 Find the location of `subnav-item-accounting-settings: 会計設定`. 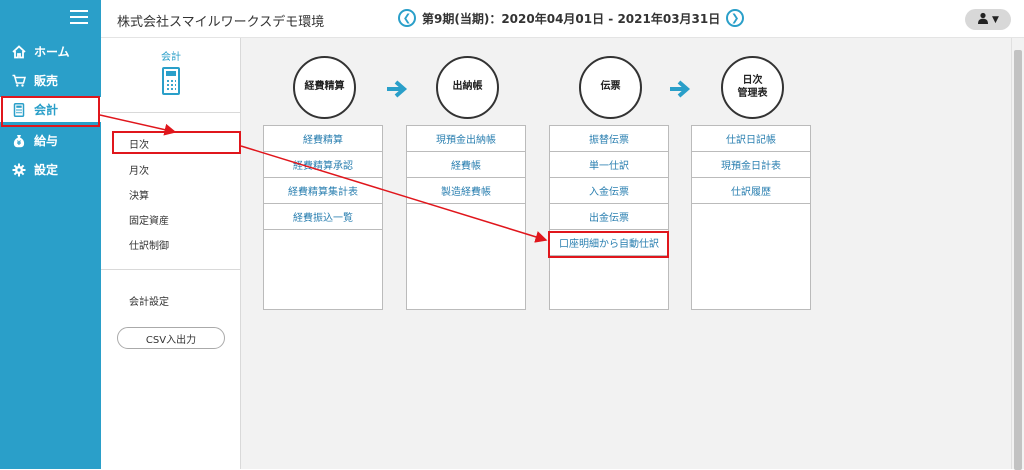

subnav-item-accounting-settings: 会計設定 is located at coordinates (149, 300).